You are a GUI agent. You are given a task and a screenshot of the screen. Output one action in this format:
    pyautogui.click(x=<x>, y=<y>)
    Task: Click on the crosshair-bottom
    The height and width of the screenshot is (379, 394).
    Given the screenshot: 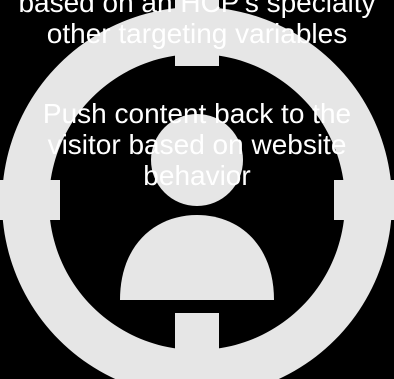 What is the action you would take?
    pyautogui.click(x=197, y=346)
    